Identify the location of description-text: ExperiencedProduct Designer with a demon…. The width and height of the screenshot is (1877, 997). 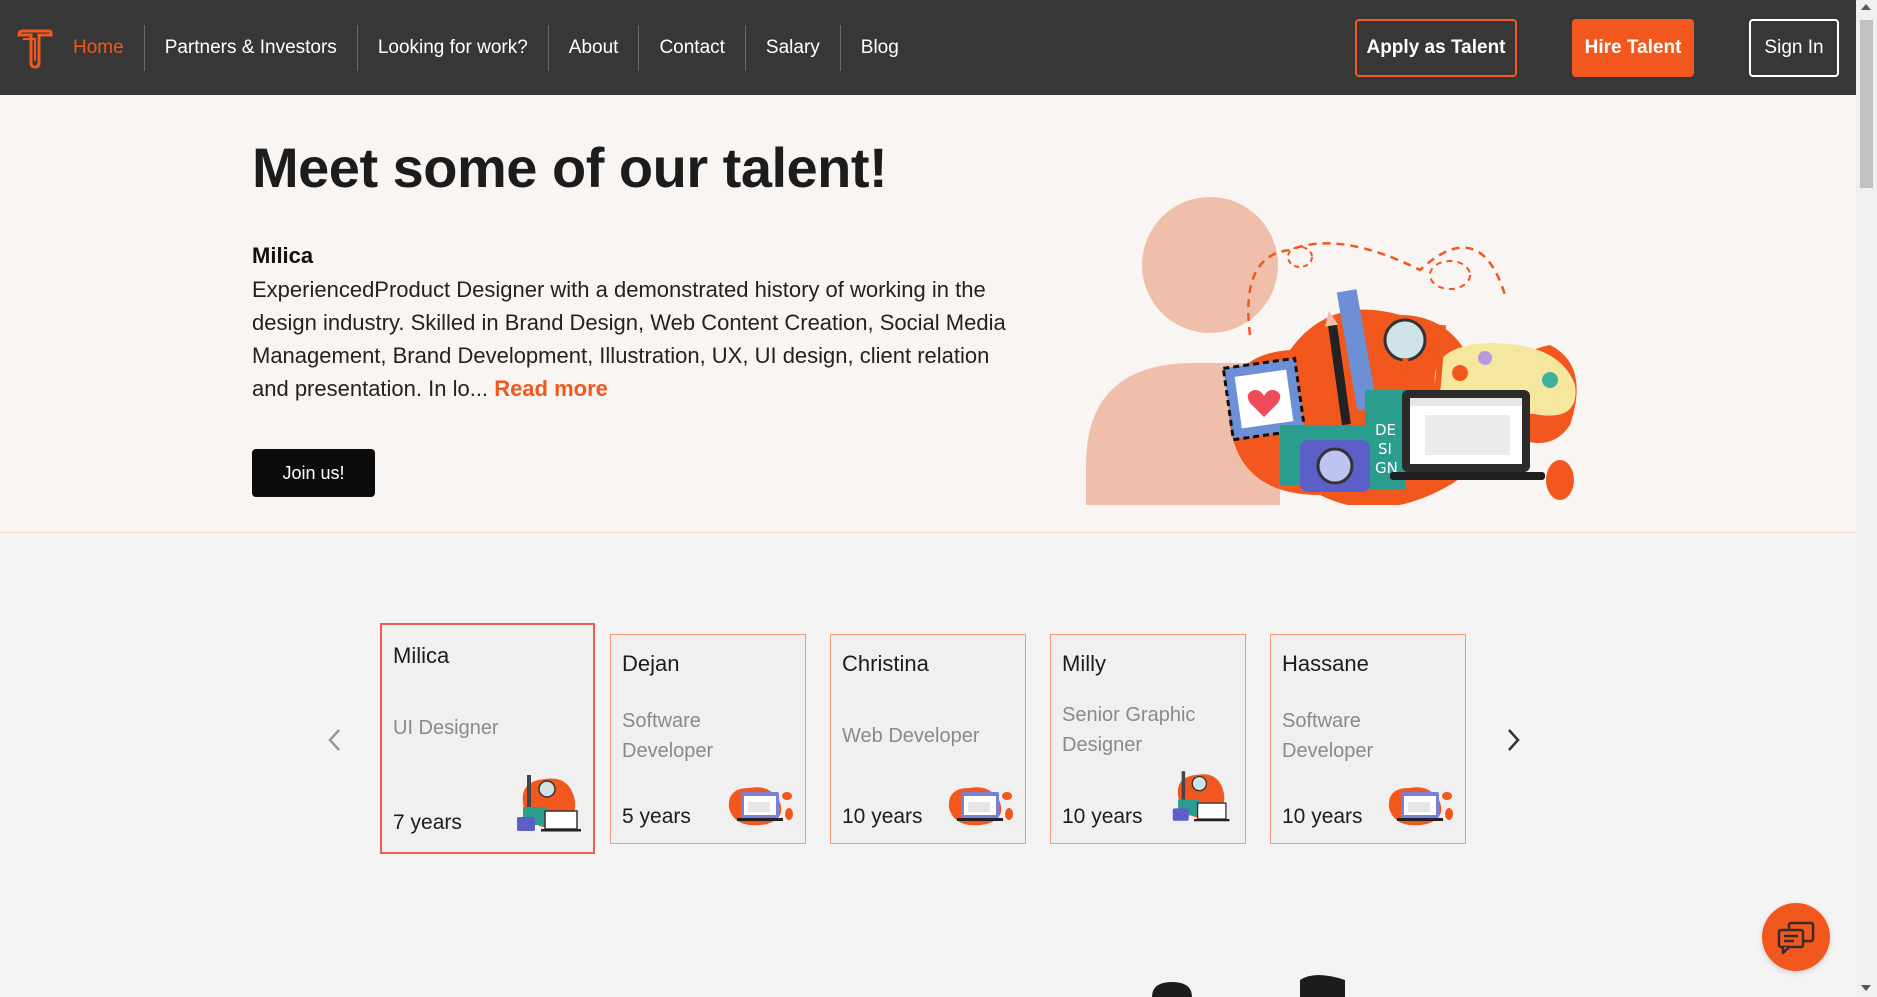
(629, 339).